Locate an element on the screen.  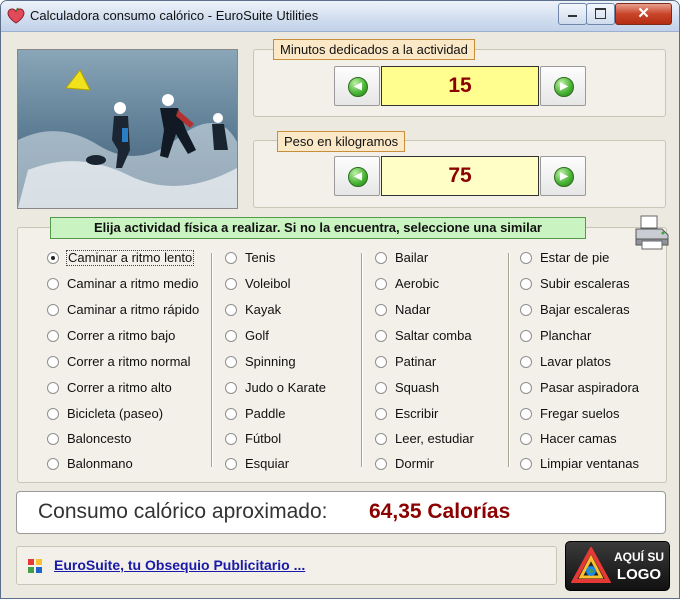
logo-button: AQUÍ SU LOGO is located at coordinates (617, 566).